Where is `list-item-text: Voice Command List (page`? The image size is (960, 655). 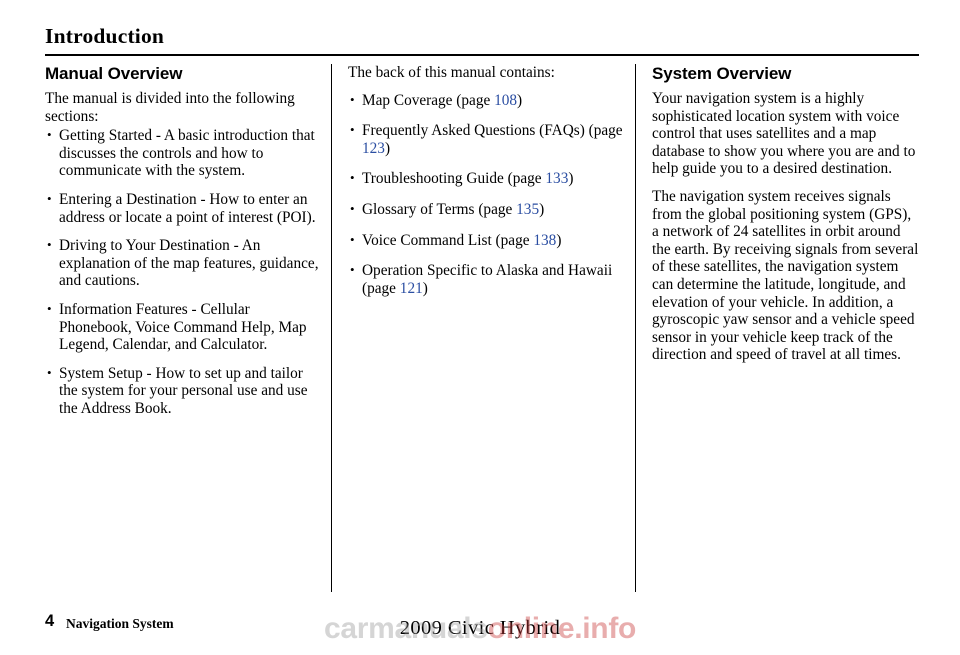 list-item-text: Voice Command List (page is located at coordinates (448, 240).